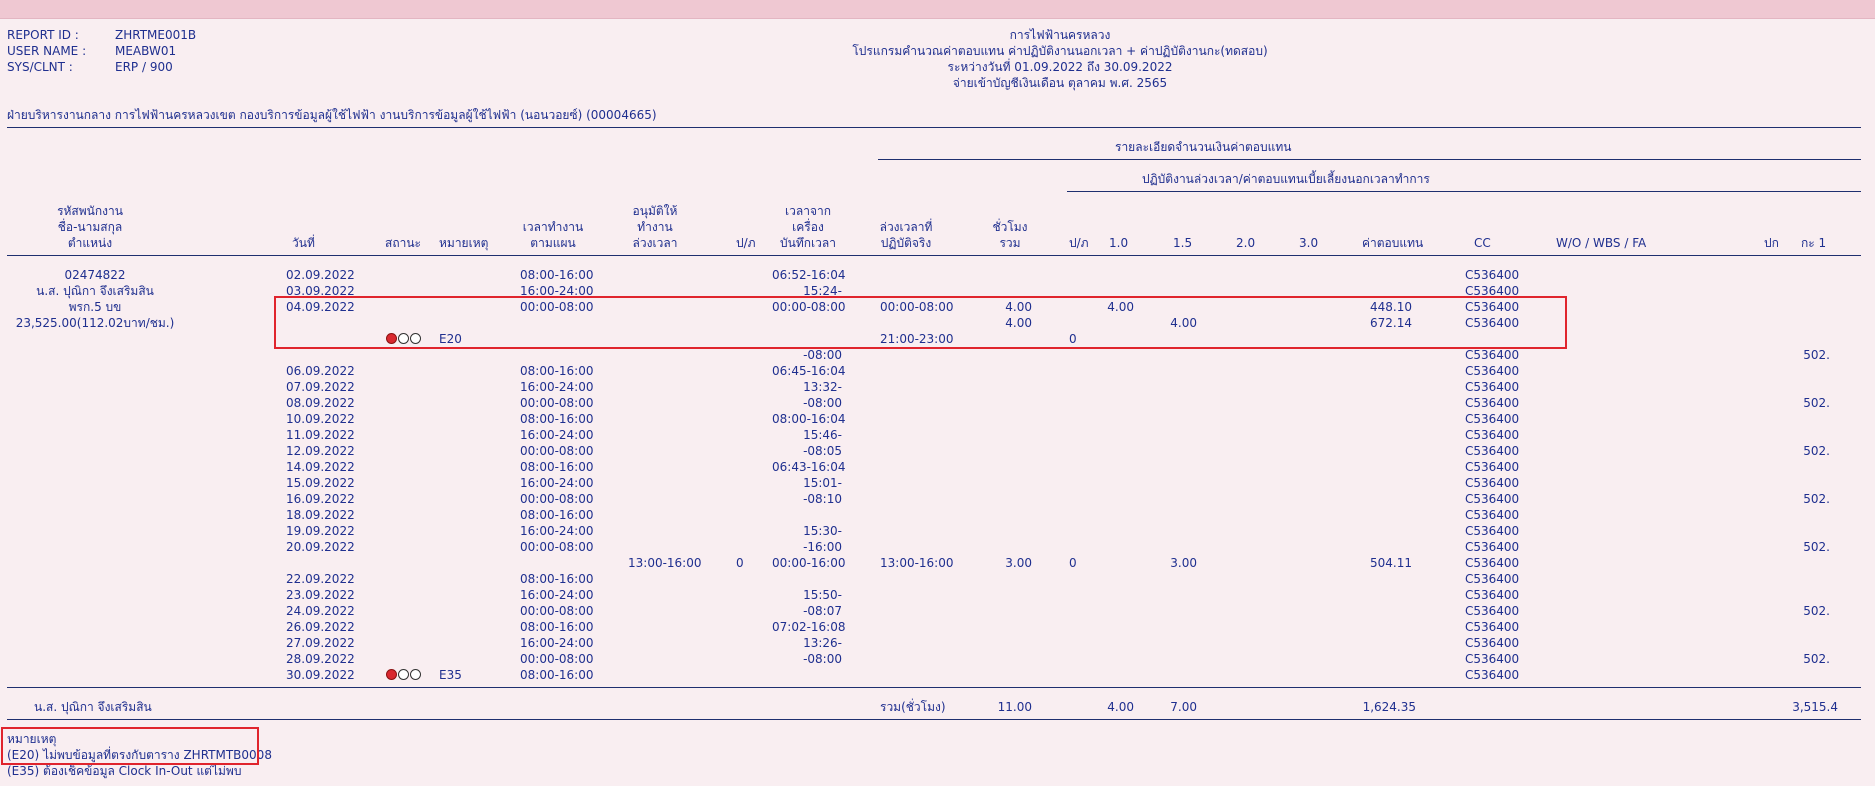  I want to click on row-11-plan: 00:00-08:00, so click(557, 451).